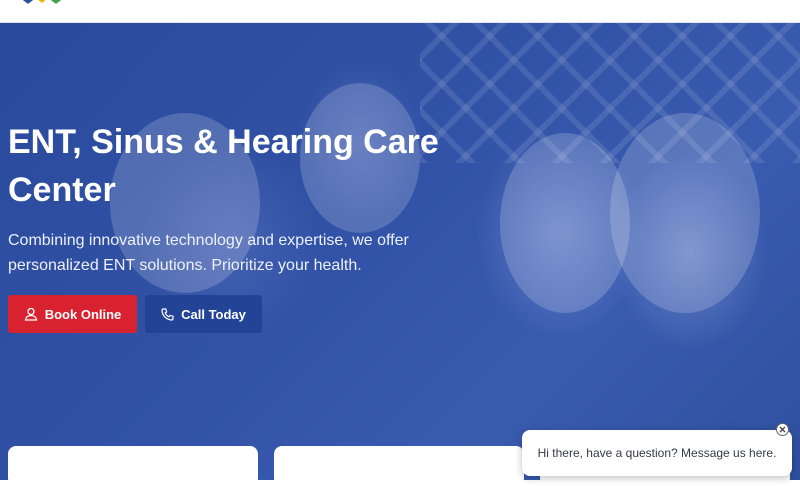  Describe the element at coordinates (44, 2) in the screenshot. I see `logo` at that location.